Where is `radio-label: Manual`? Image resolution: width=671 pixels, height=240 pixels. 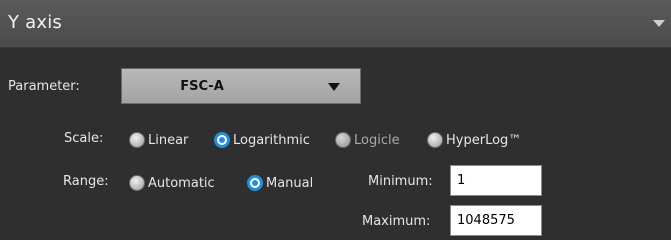
radio-label: Manual is located at coordinates (290, 183).